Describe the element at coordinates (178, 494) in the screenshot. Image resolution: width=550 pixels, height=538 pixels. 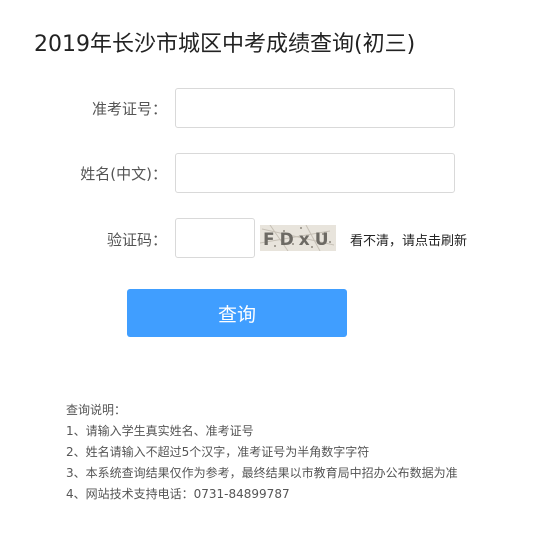
I see `notes-item: 4、网站技术支持电话：0731-84899787` at that location.